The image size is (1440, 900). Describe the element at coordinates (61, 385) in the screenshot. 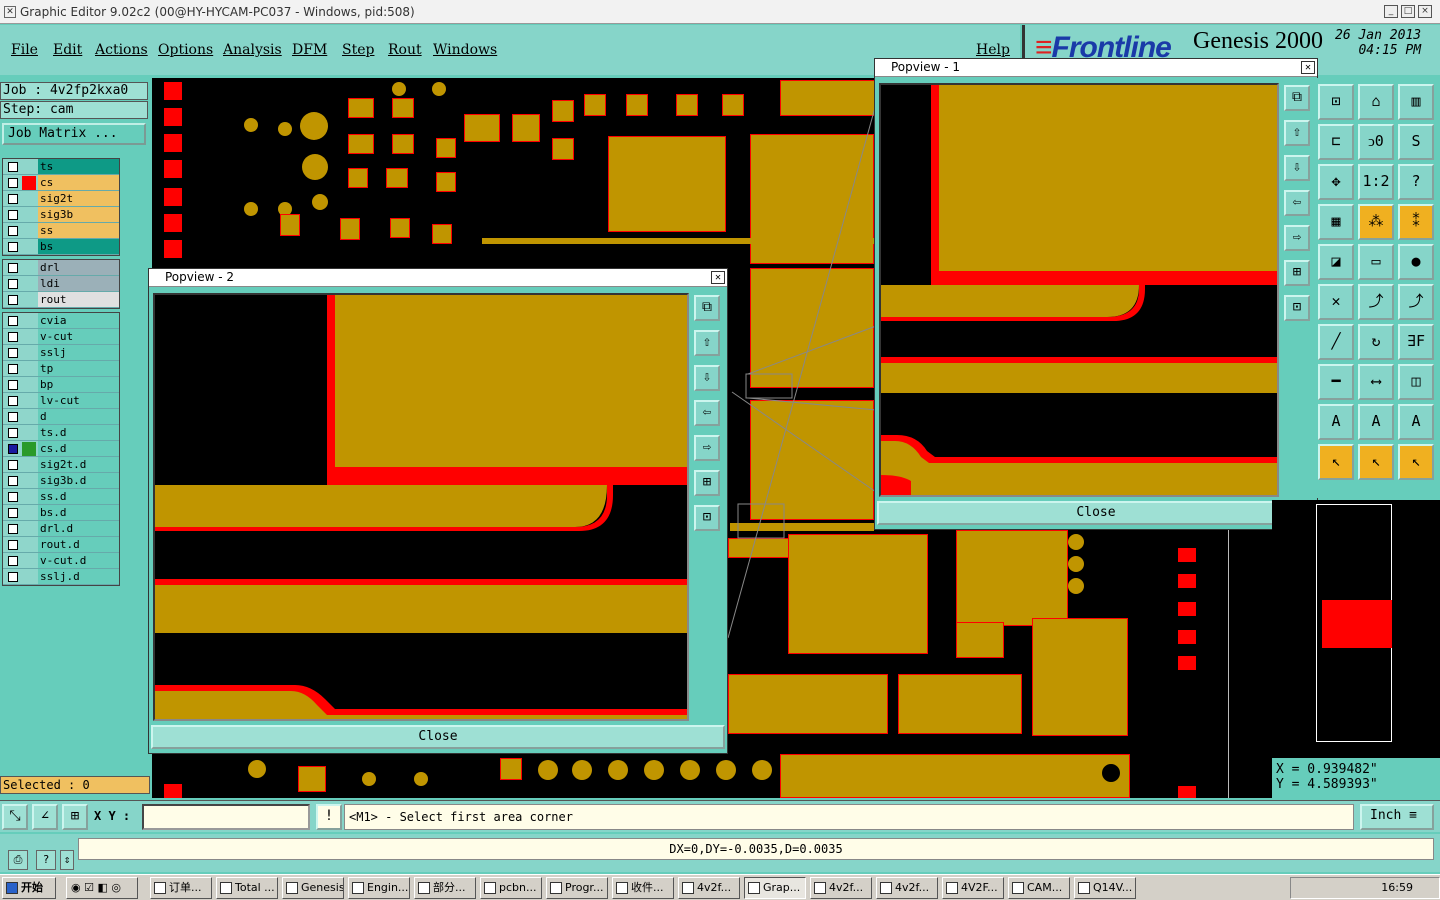

I see `layer-row-bp: bp` at that location.